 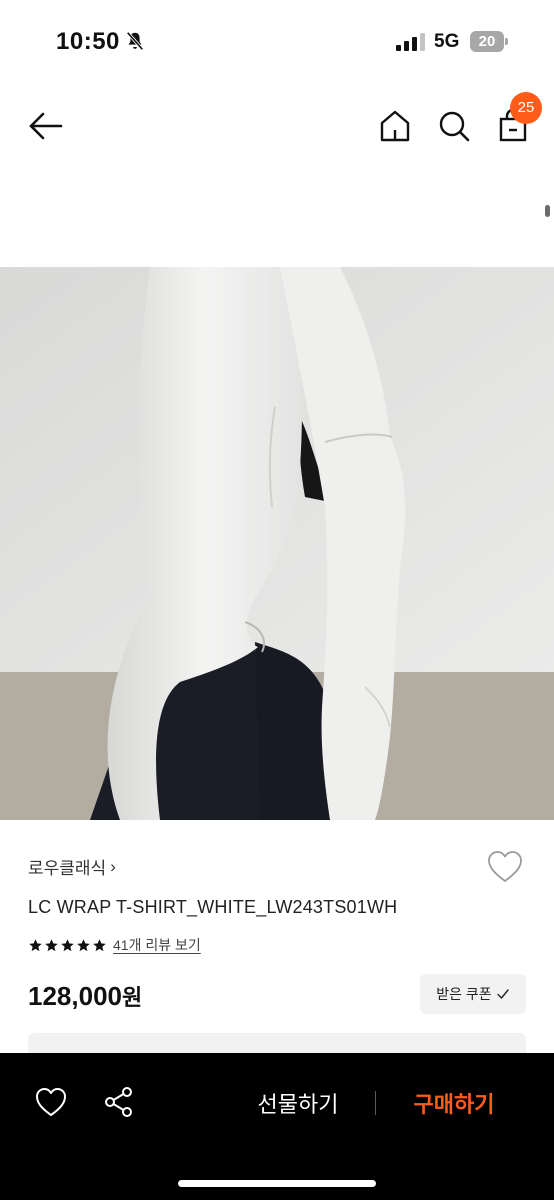 I want to click on back-arrow-icon, so click(x=46, y=126).